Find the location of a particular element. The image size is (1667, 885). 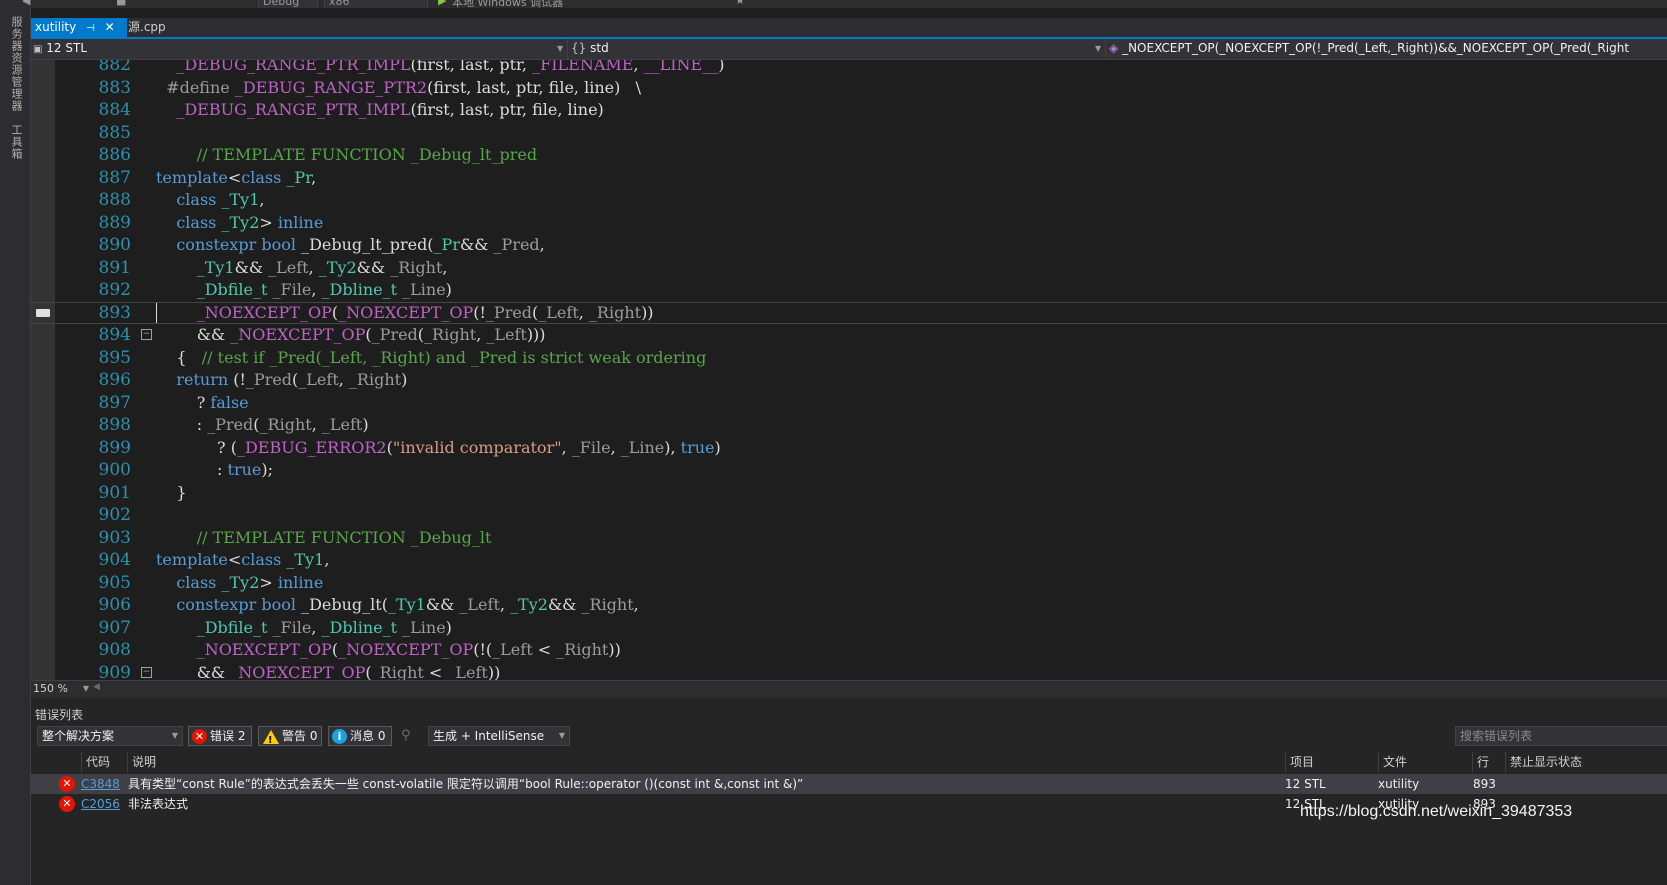

column-suppression: 禁止显示状态 is located at coordinates (1586, 762).